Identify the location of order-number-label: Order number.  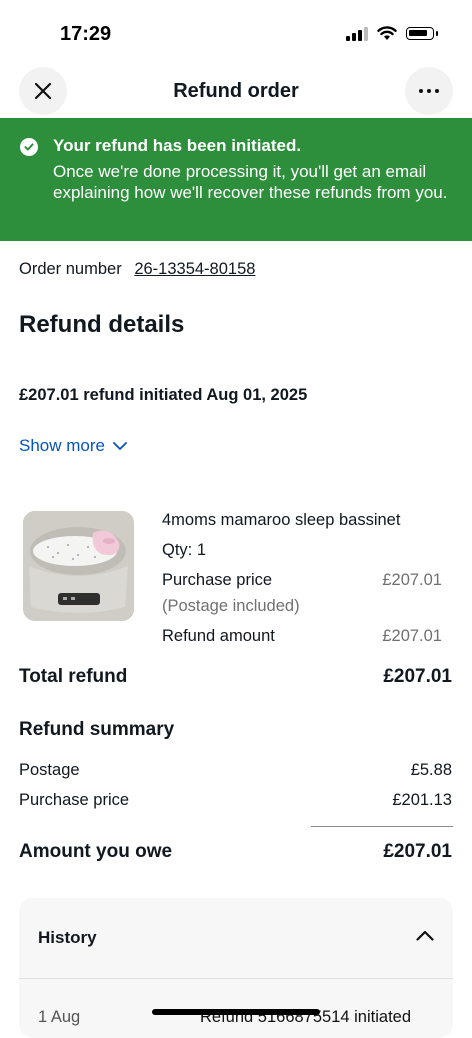
(70, 269).